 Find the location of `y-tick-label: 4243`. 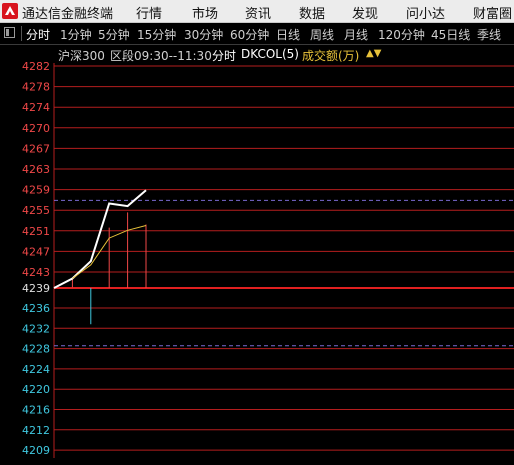

y-tick-label: 4243 is located at coordinates (36, 272).